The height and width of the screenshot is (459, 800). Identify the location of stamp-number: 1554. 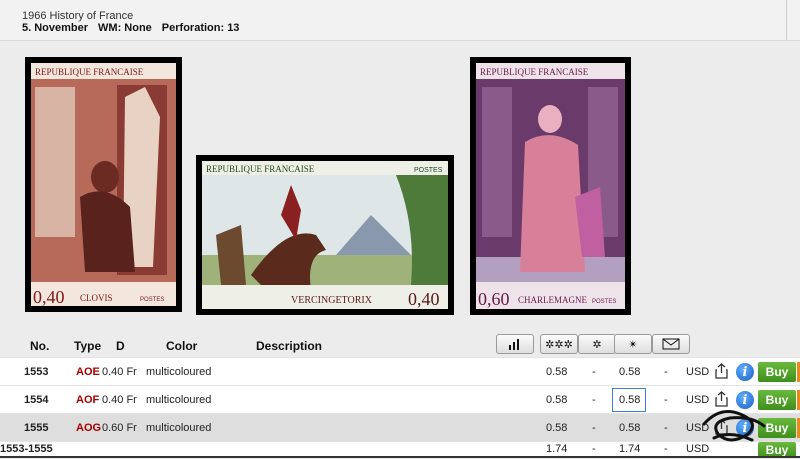
(36, 400).